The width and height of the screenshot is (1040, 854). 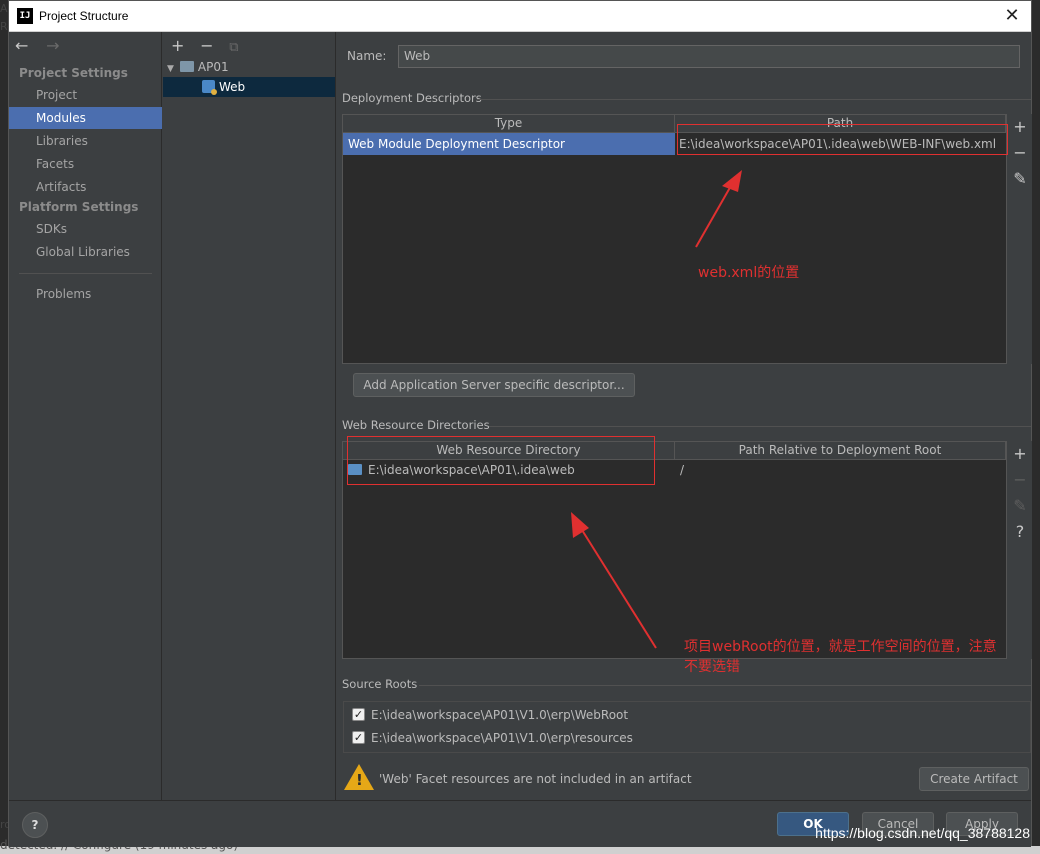 What do you see at coordinates (718, 209) in the screenshot?
I see `annotation-arrow-webxml` at bounding box center [718, 209].